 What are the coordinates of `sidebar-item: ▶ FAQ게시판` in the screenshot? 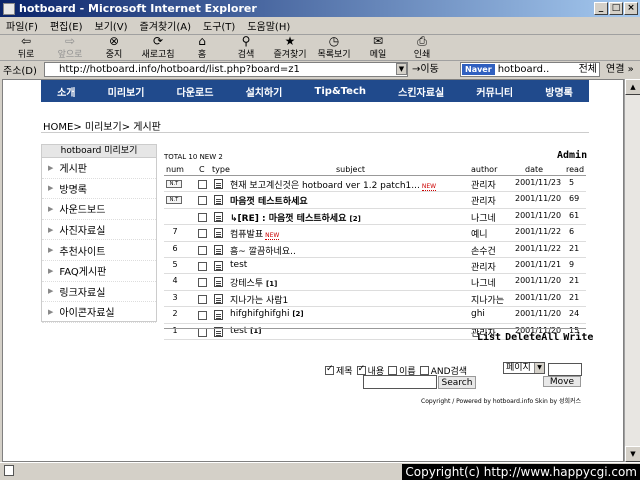 It's located at (99, 271).